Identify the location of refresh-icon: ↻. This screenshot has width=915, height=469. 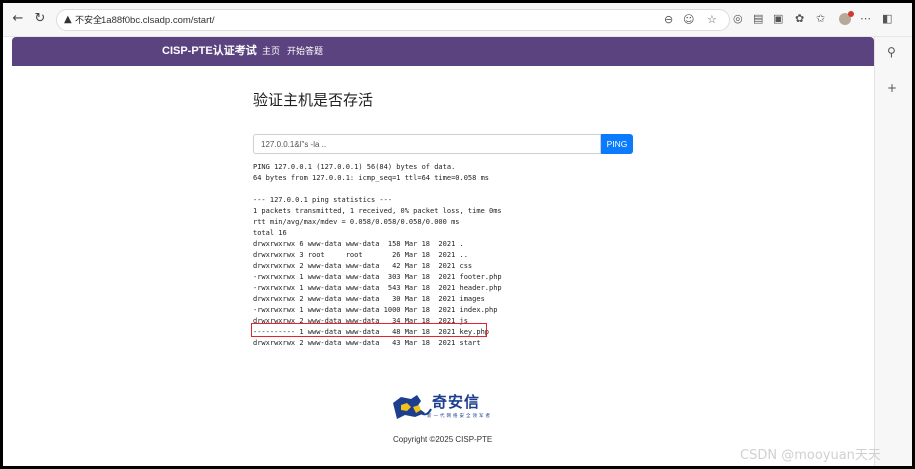
(40, 19).